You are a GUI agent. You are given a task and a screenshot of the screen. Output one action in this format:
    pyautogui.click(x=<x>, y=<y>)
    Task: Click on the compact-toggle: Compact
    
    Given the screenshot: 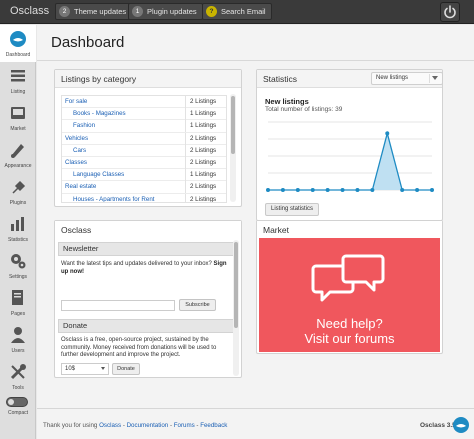 What is the action you would take?
    pyautogui.click(x=18, y=408)
    